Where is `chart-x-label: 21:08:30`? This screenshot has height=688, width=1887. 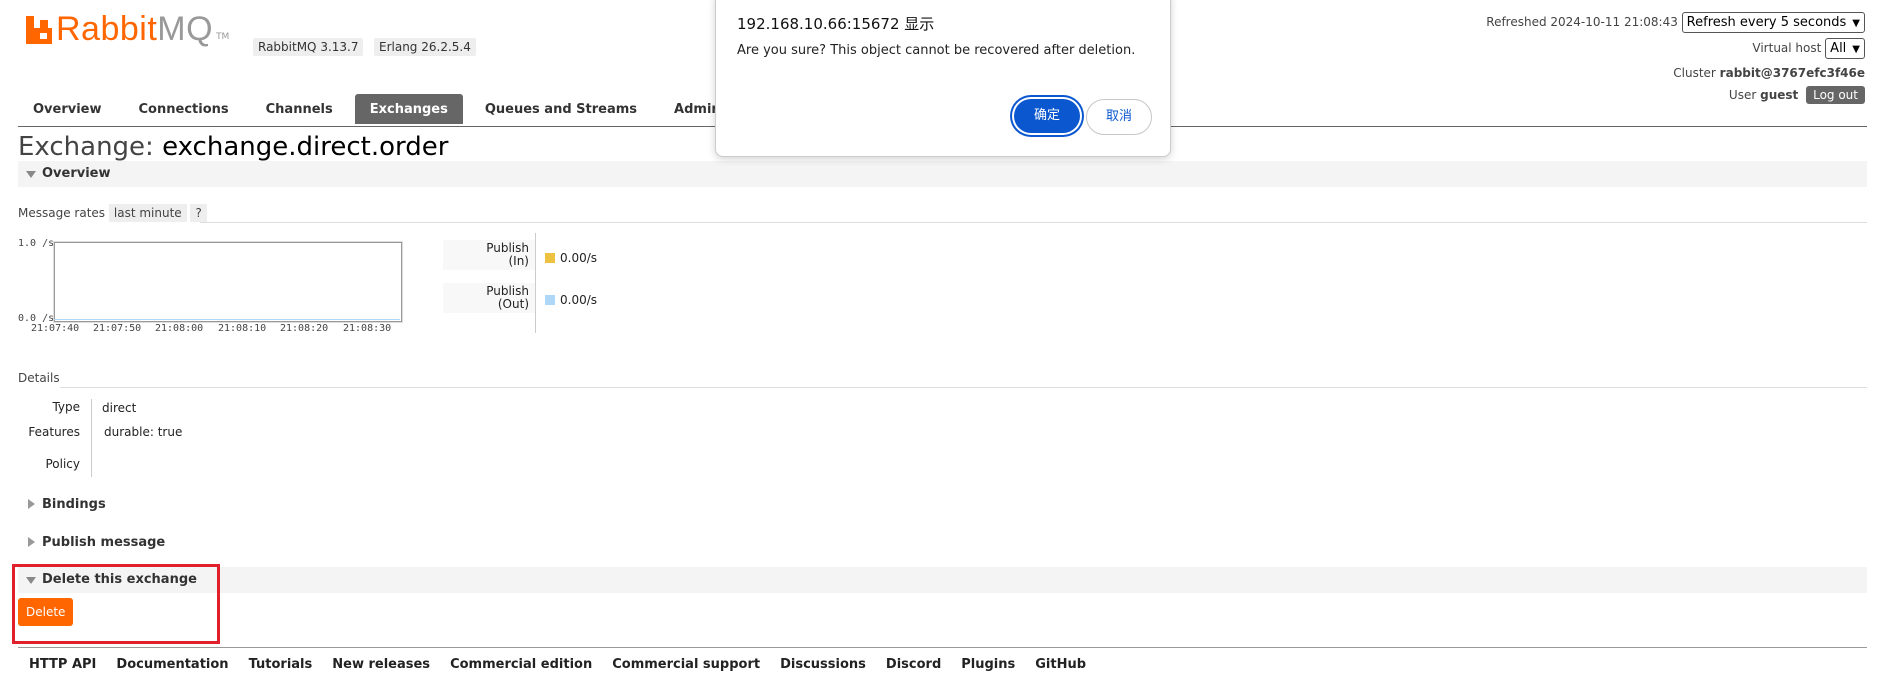 chart-x-label: 21:08:30 is located at coordinates (367, 328).